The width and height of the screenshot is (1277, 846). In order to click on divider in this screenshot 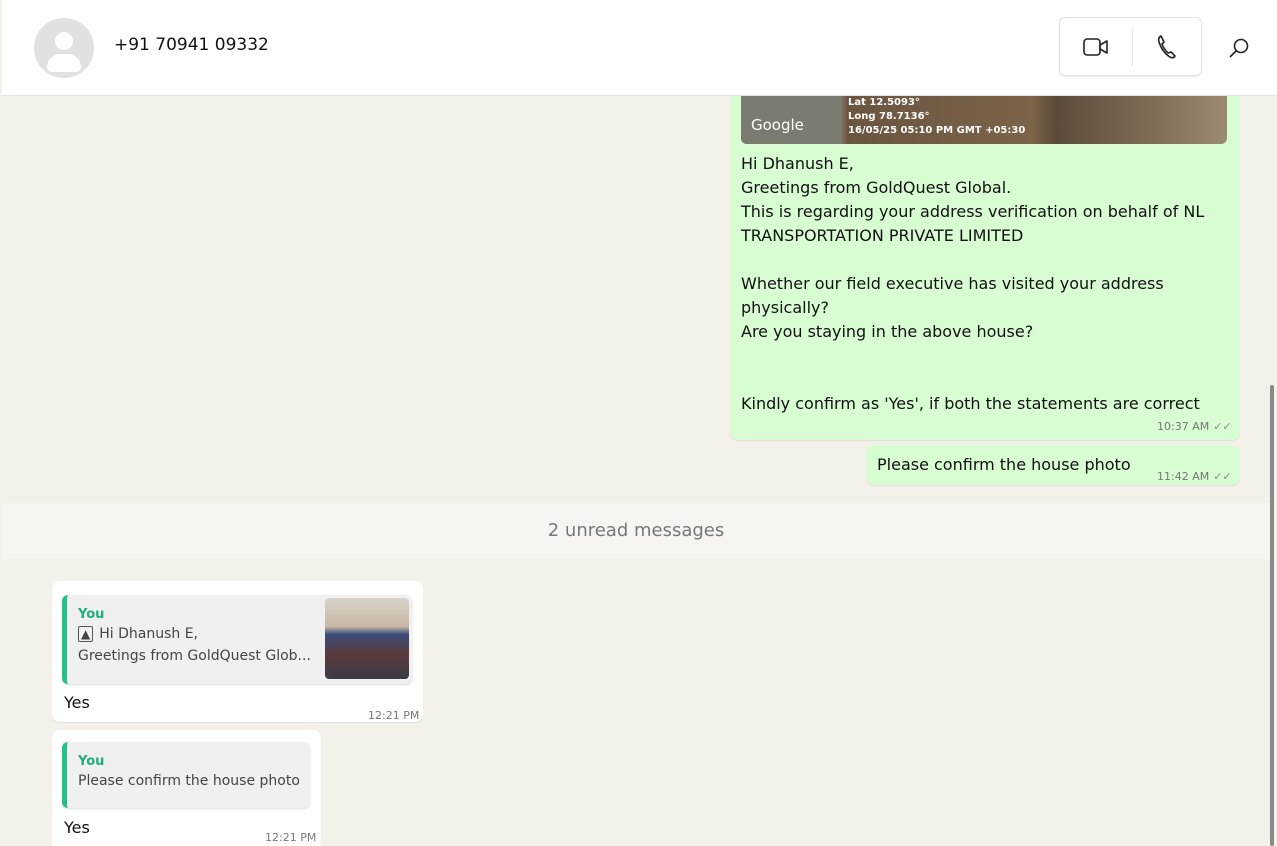, I will do `click(1132, 47)`.